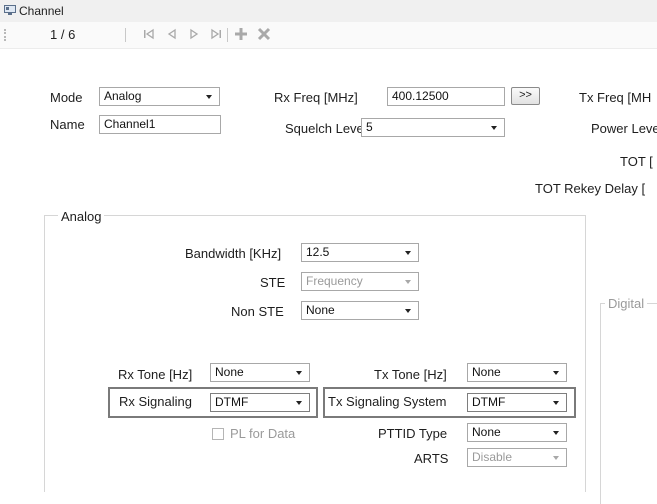 The width and height of the screenshot is (657, 504). What do you see at coordinates (413, 433) in the screenshot?
I see `pttid-type-label: PTTID Type` at bounding box center [413, 433].